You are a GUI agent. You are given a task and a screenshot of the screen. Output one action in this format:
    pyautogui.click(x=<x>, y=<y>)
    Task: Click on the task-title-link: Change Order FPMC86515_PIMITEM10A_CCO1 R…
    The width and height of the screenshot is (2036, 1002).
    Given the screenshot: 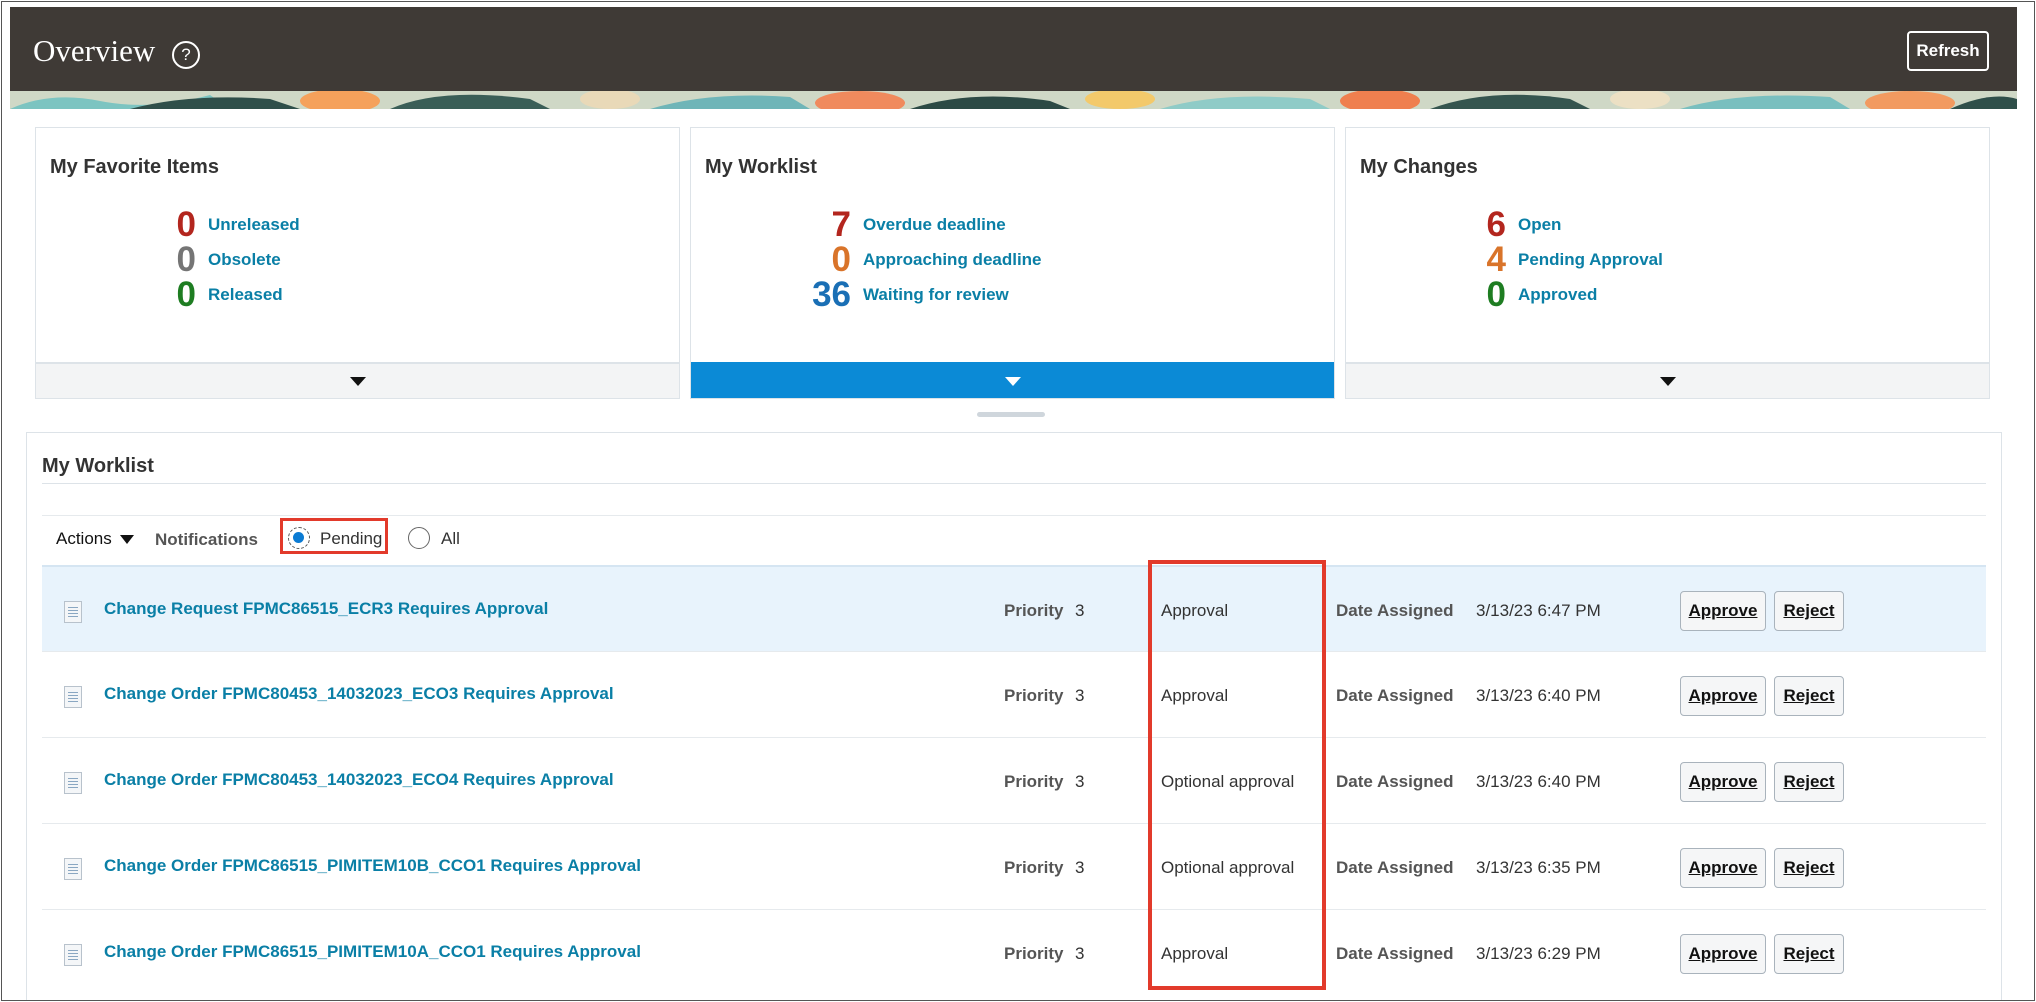 What is the action you would take?
    pyautogui.click(x=372, y=952)
    